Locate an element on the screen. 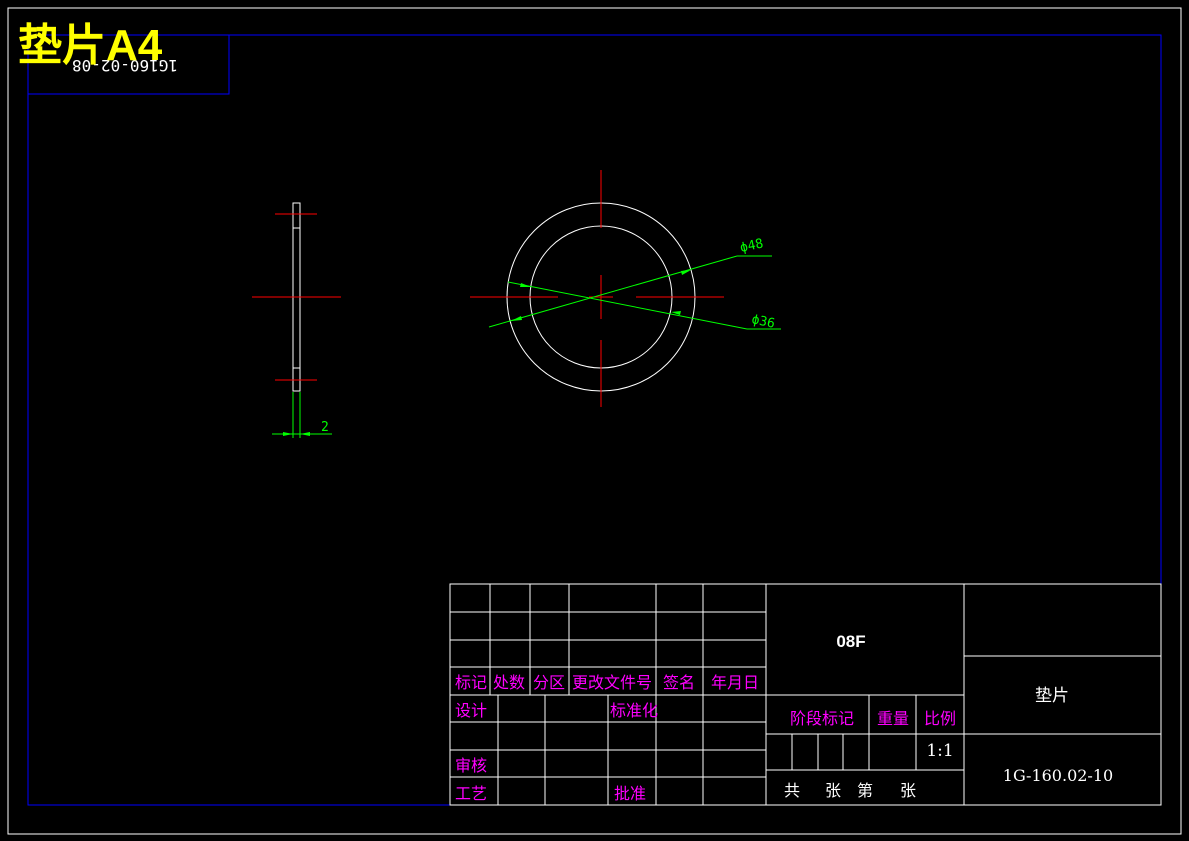 This screenshot has height=841, width=1189. outer-diameter-dim: ϕ48 is located at coordinates (752, 246).